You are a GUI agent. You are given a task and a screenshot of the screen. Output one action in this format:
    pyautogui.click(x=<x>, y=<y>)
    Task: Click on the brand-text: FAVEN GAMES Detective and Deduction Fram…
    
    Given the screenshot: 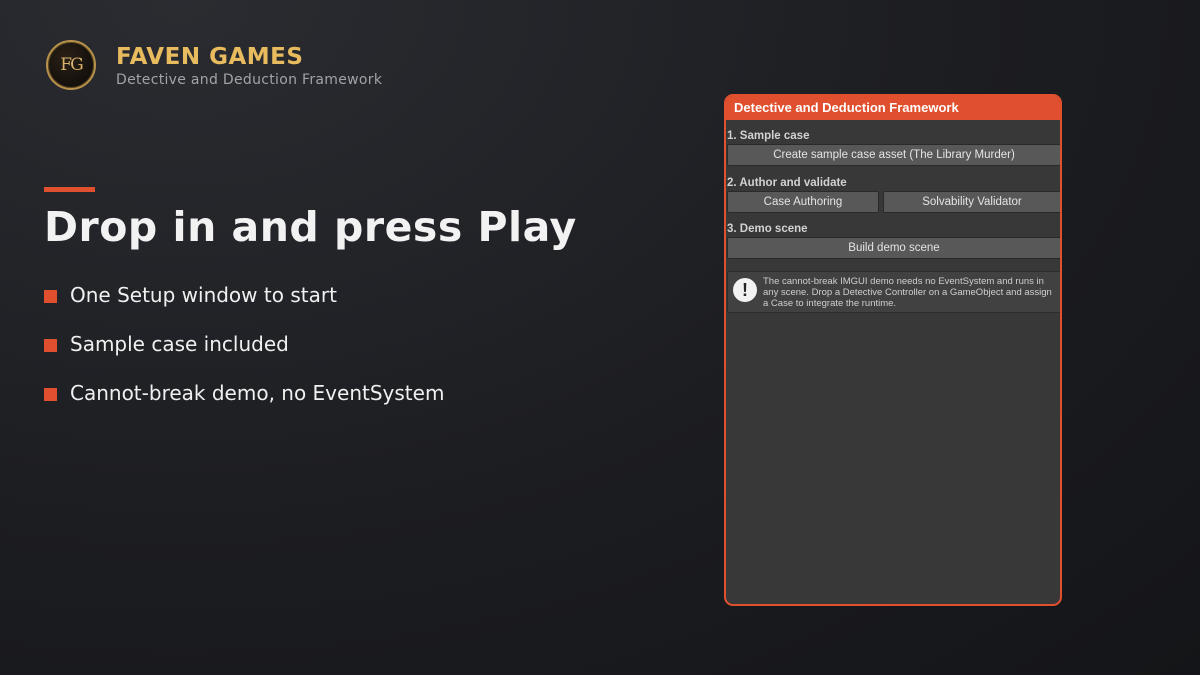 What is the action you would take?
    pyautogui.click(x=249, y=65)
    